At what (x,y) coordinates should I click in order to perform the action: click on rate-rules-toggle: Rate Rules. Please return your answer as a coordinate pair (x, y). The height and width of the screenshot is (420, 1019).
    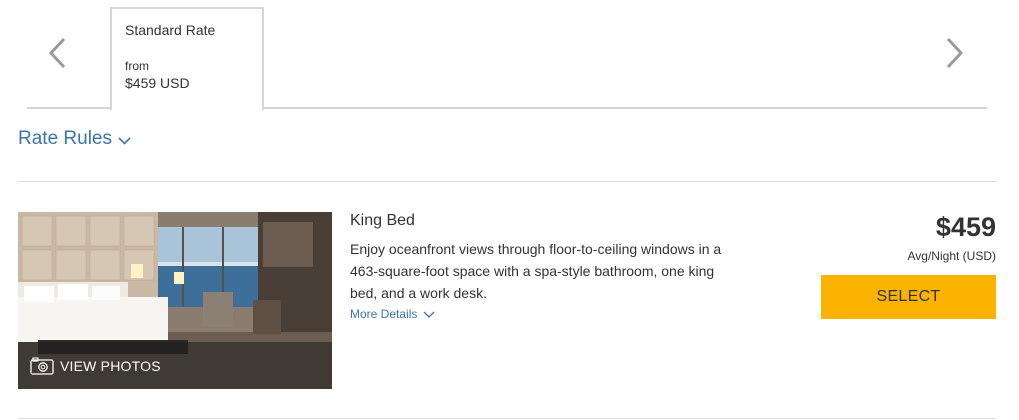
    Looking at the image, I should click on (74, 139).